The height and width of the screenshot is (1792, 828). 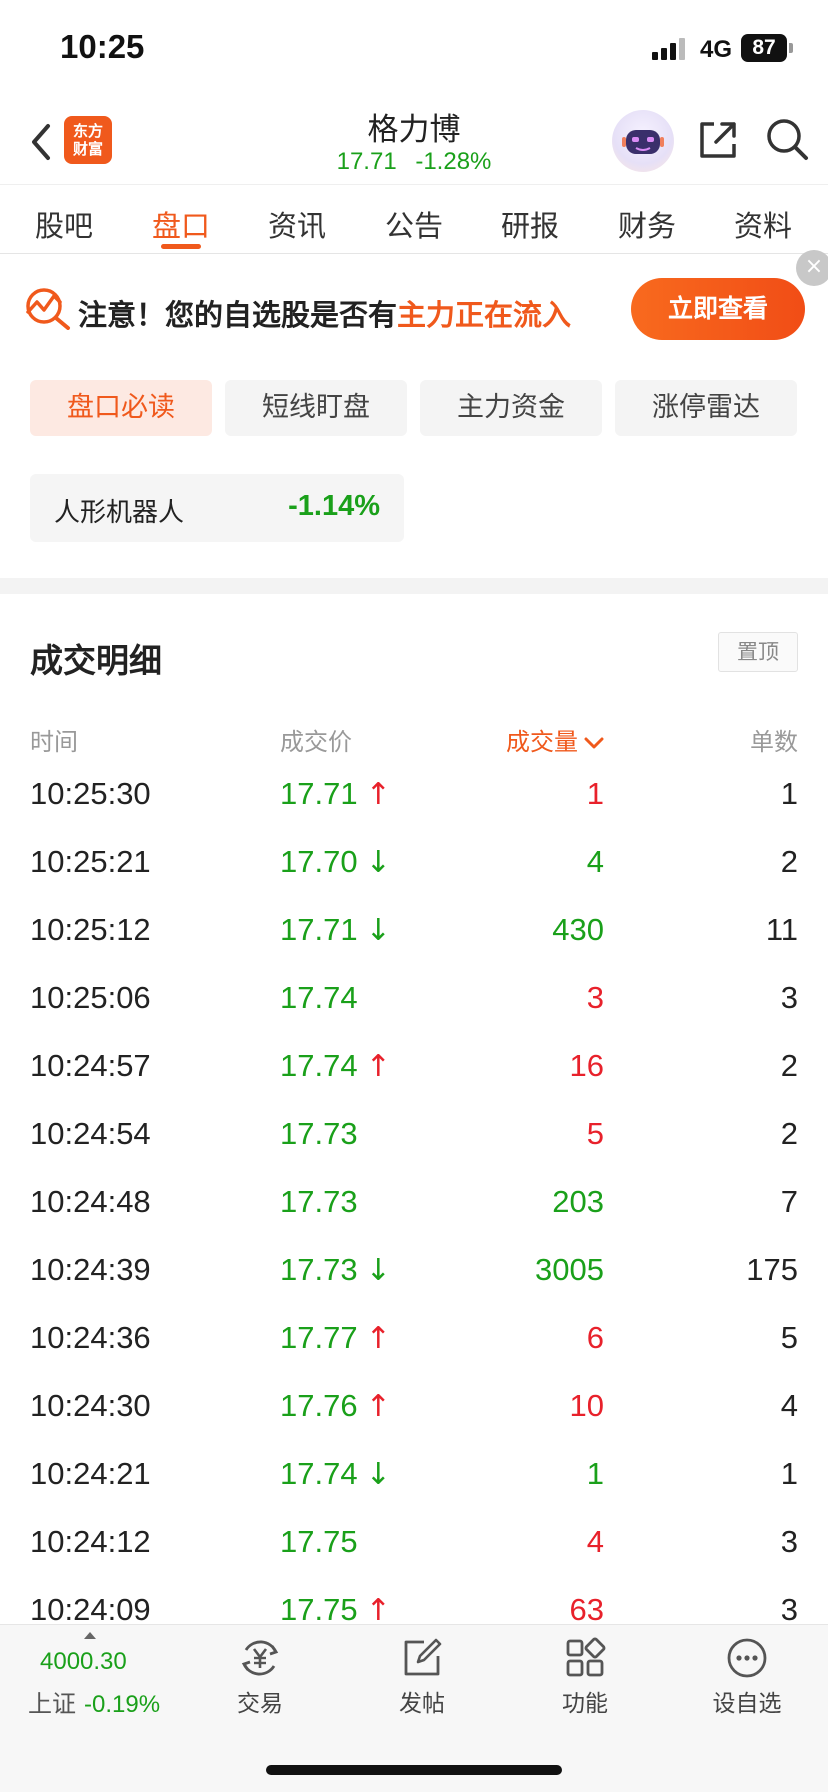 What do you see at coordinates (772, 1269) in the screenshot?
I see `trade-count: 175` at bounding box center [772, 1269].